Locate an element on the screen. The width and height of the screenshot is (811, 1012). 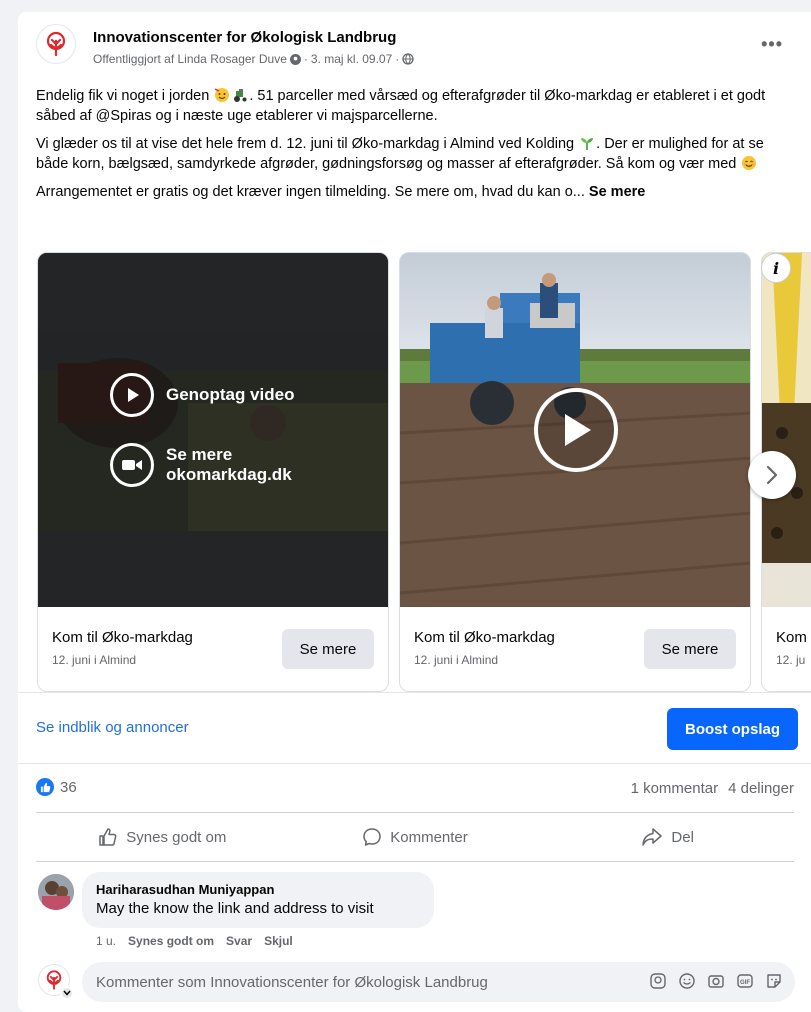
globe-icon is located at coordinates (408, 59).